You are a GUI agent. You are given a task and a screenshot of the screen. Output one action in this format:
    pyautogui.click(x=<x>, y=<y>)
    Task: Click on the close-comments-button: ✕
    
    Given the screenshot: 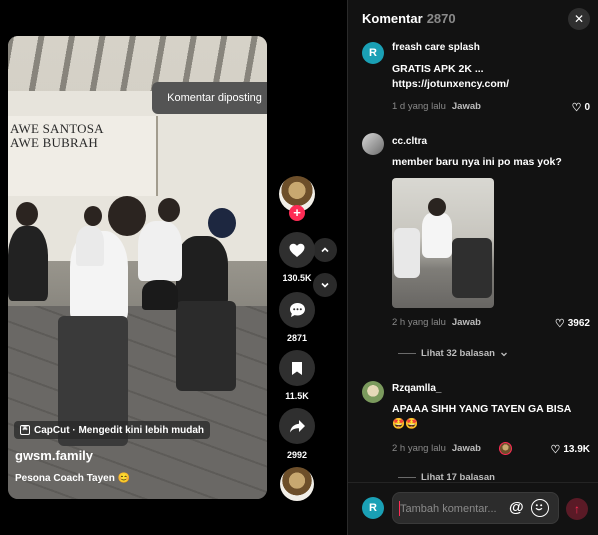 What is the action you would take?
    pyautogui.click(x=579, y=19)
    